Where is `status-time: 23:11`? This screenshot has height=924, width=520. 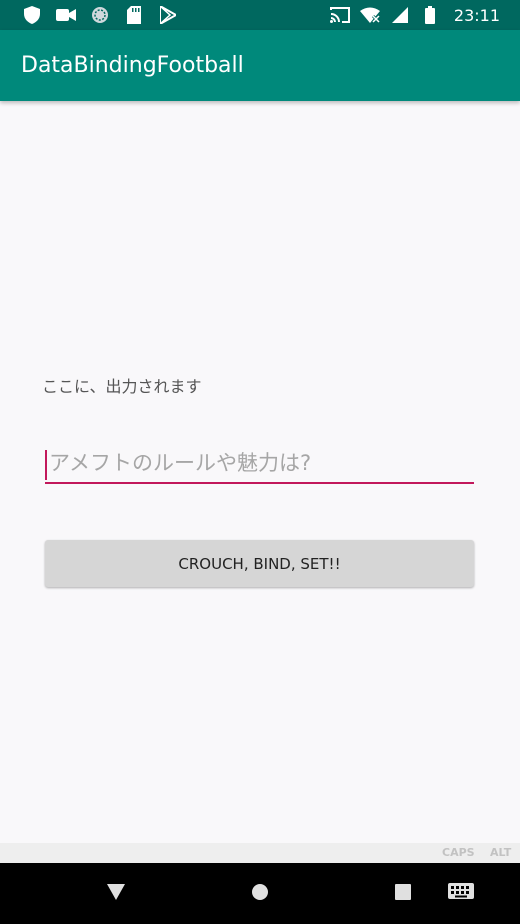 status-time: 23:11 is located at coordinates (476, 15).